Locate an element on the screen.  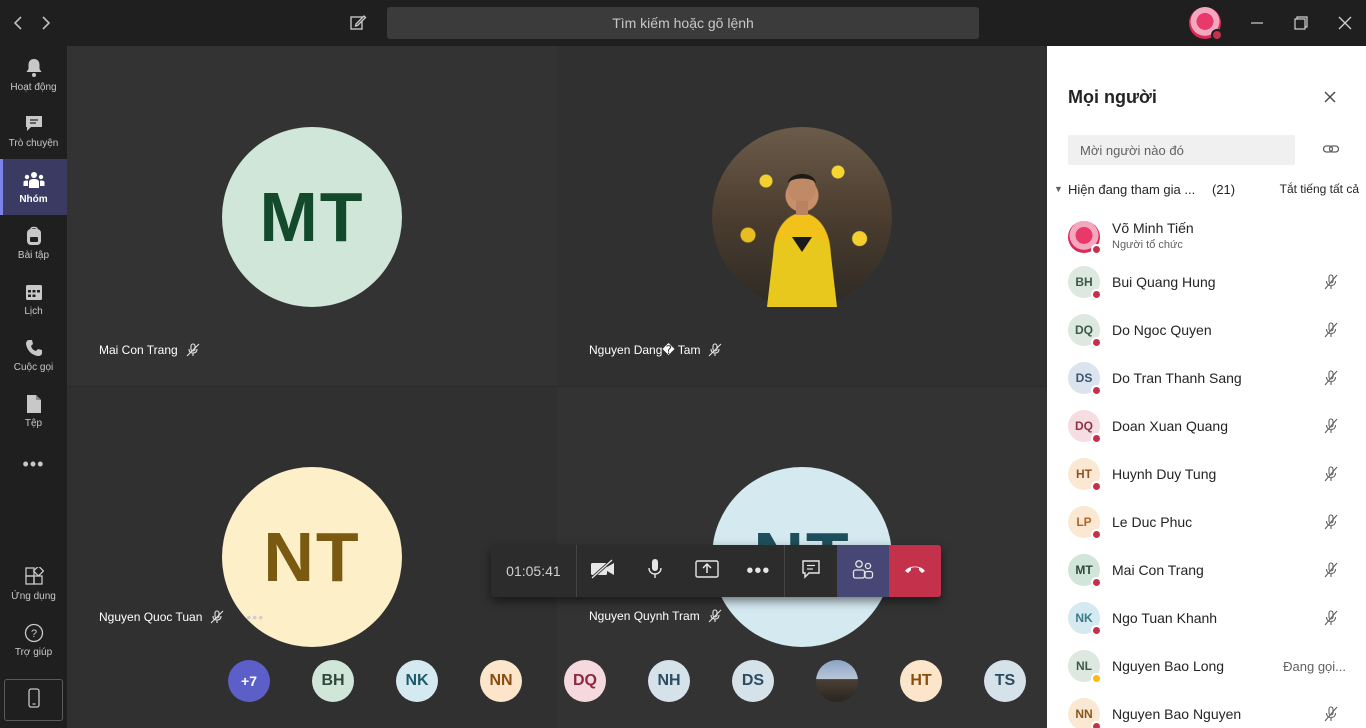
mobile-device-button is located at coordinates (33, 700).